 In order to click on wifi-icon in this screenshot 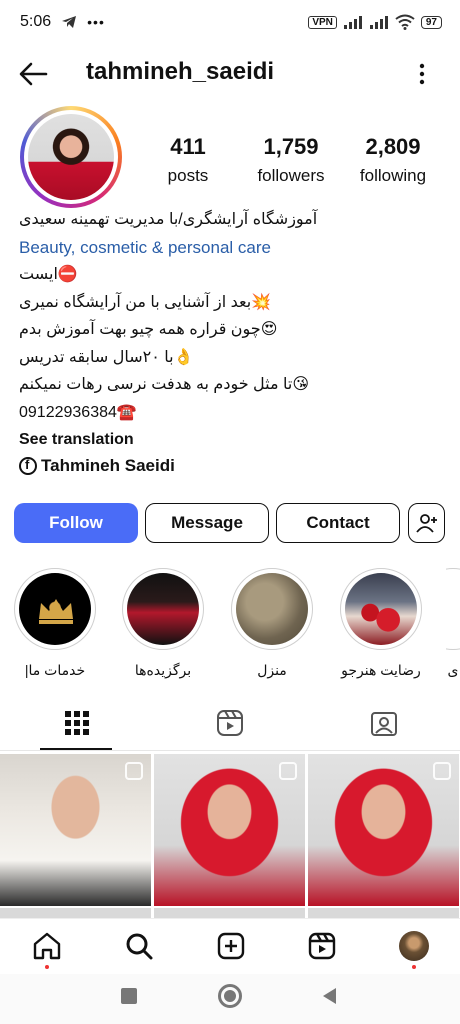, I will do `click(405, 22)`.